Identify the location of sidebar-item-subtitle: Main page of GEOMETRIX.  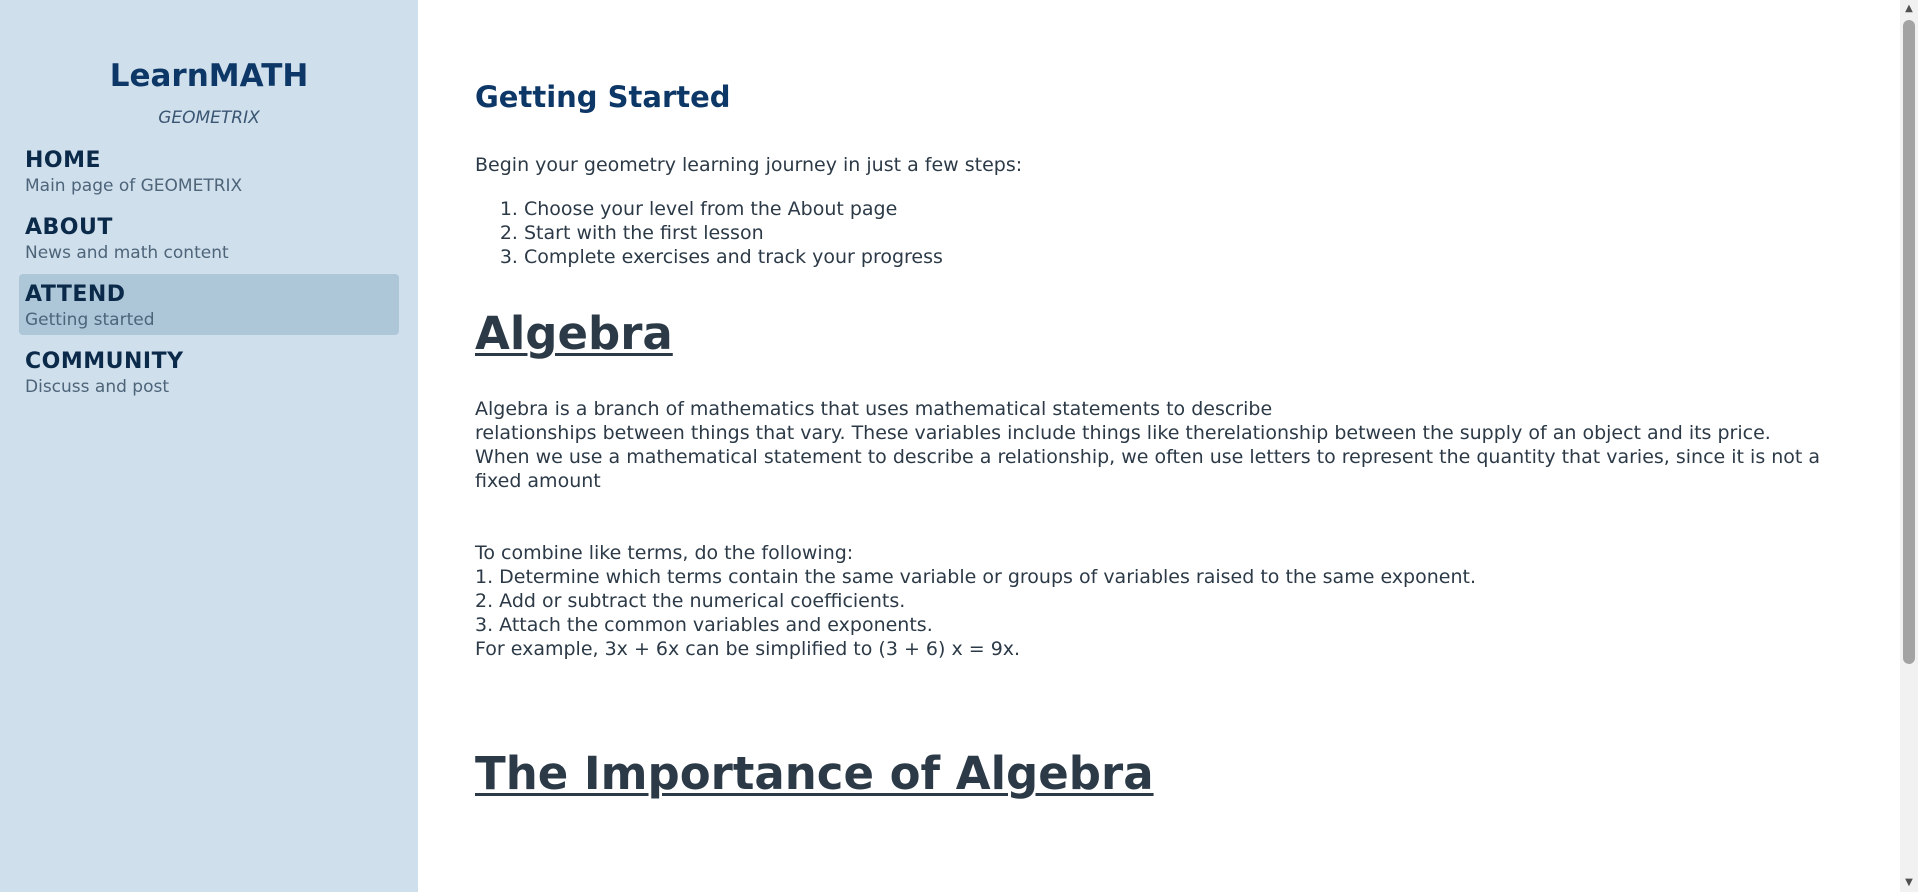
(134, 186).